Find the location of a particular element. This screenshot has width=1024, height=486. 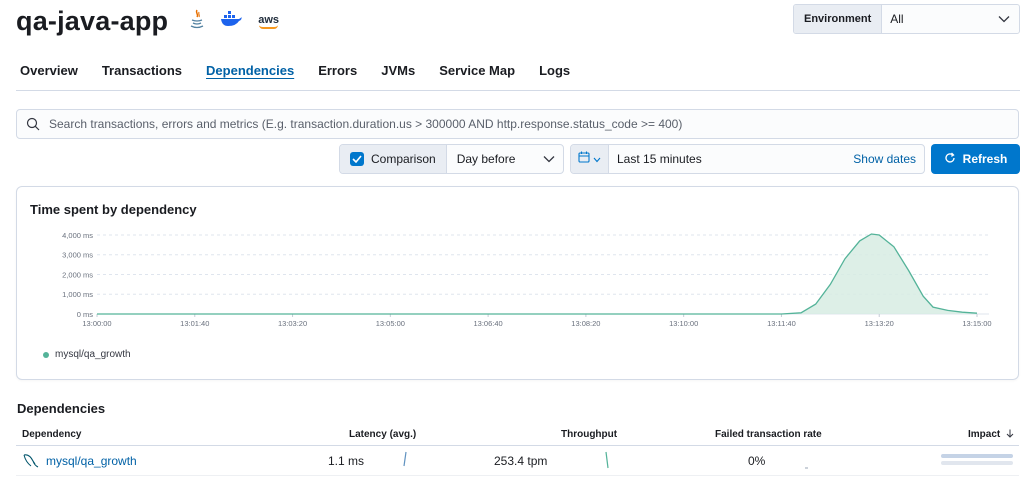

tab-errors: Errors is located at coordinates (337, 73).